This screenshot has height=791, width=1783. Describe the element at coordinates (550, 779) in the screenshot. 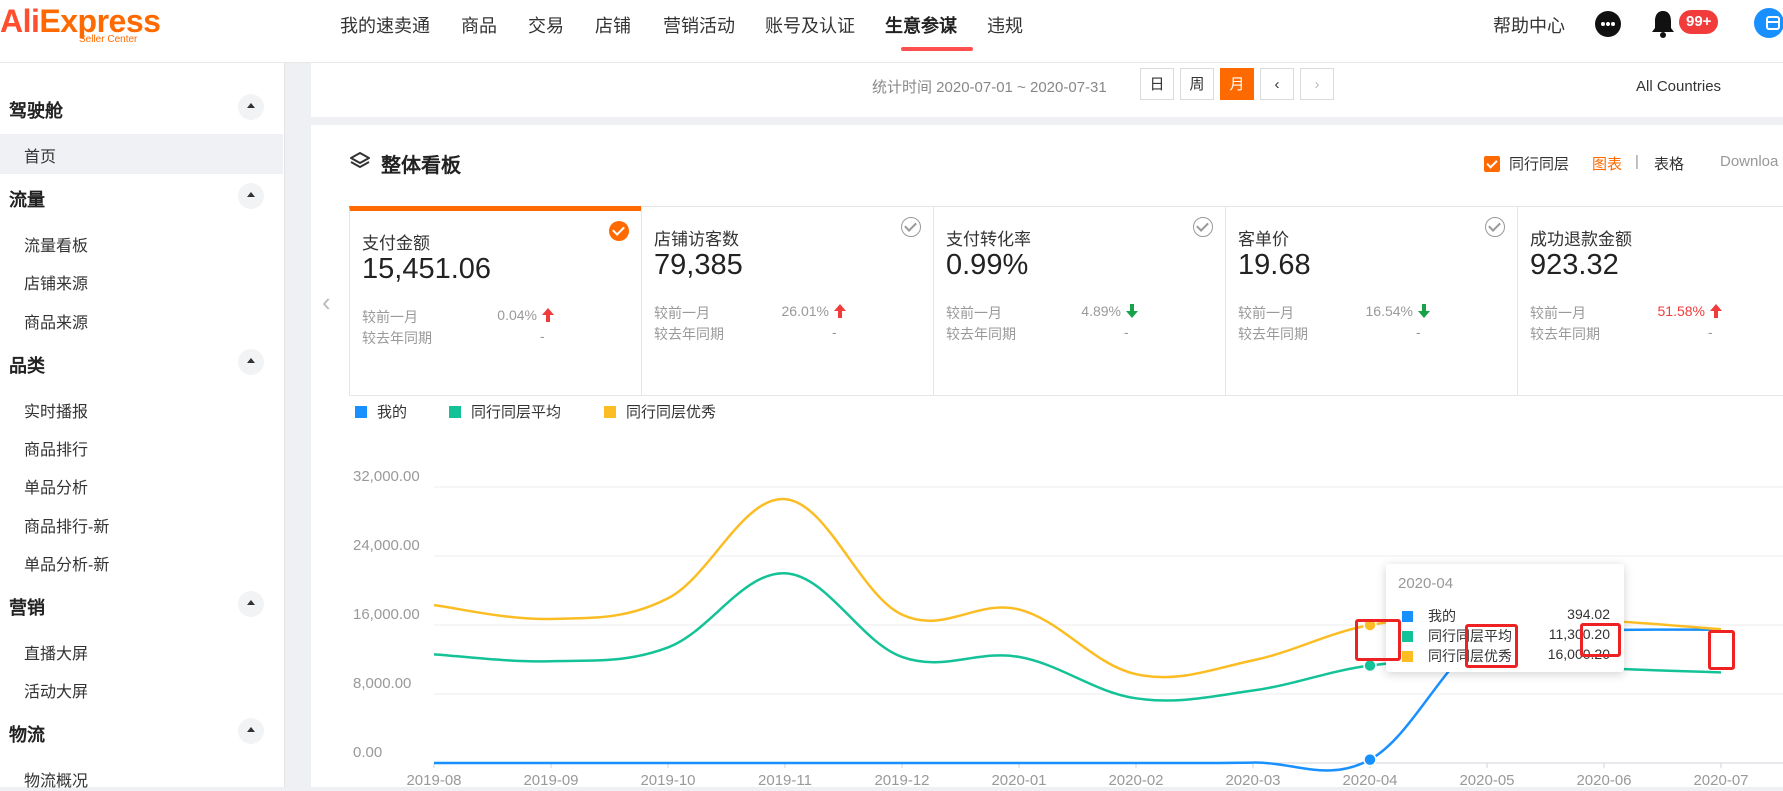

I see `x-tick-label: 2019-09` at that location.